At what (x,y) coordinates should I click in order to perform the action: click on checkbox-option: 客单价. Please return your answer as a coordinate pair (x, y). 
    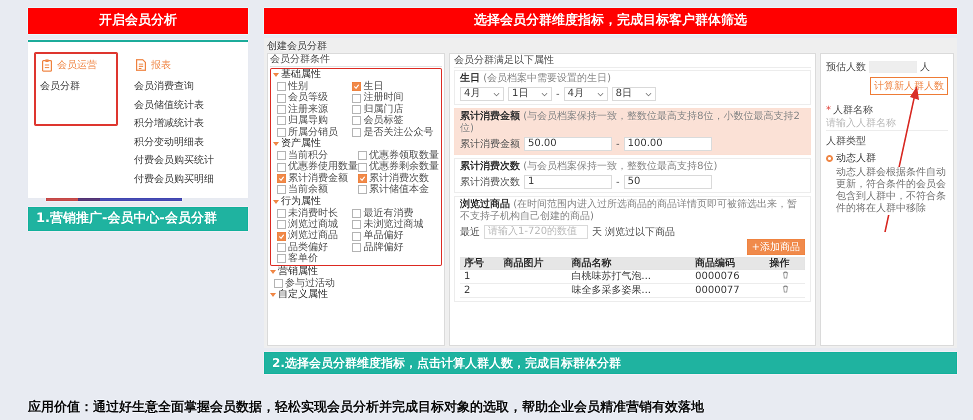
    Looking at the image, I should click on (314, 259).